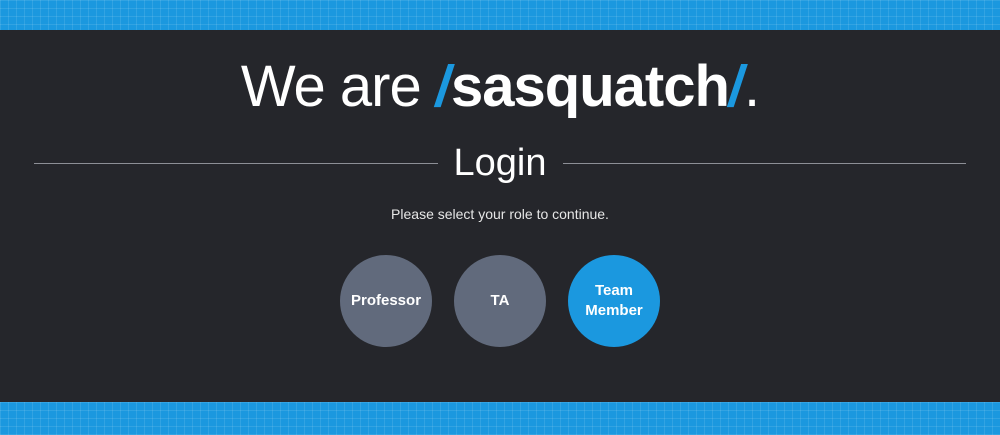 This screenshot has height=435, width=1000. I want to click on login-title: Login, so click(500, 163).